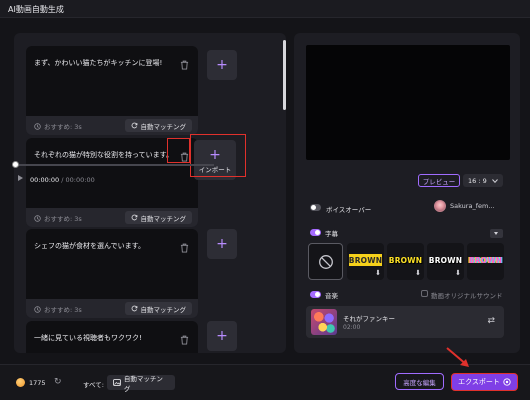 Image resolution: width=530 pixels, height=400 pixels. Describe the element at coordinates (507, 382) in the screenshot. I see `export-icon` at that location.